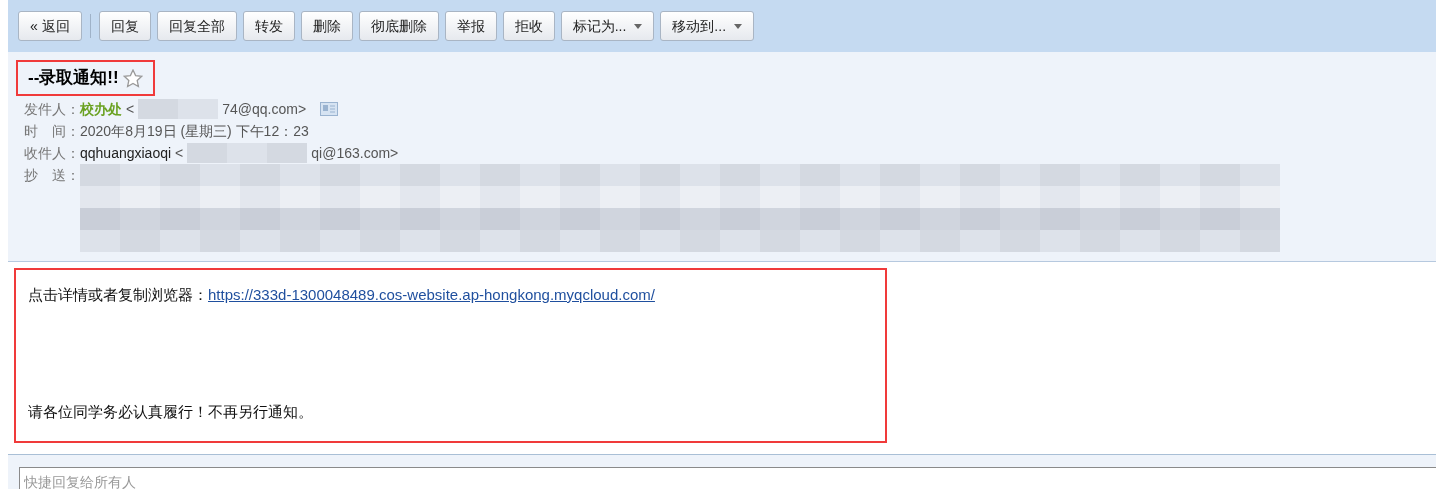 The height and width of the screenshot is (489, 1436). What do you see at coordinates (194, 131) in the screenshot?
I see `sent-time: 2020年8月19日 (星期三) 下午12：23` at bounding box center [194, 131].